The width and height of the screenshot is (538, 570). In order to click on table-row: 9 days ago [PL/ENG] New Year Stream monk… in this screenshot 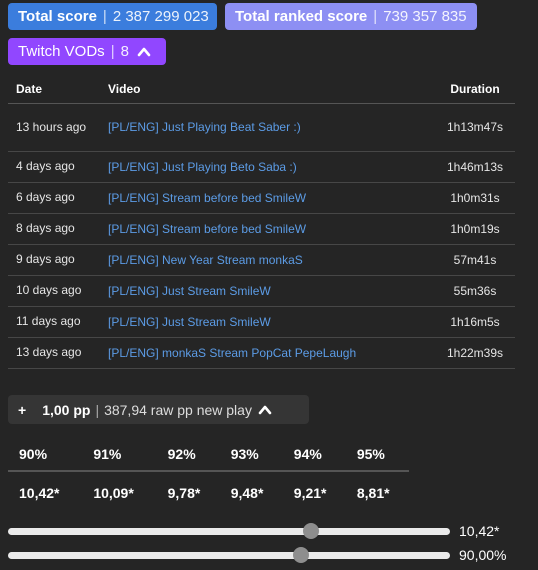, I will do `click(261, 260)`.